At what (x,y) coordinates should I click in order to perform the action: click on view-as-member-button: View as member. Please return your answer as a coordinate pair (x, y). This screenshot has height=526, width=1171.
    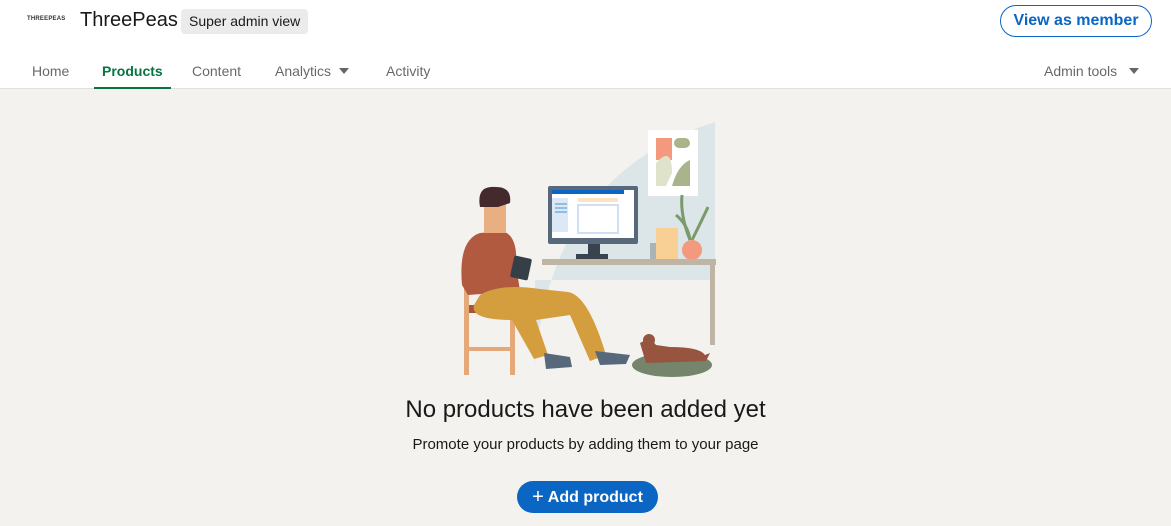
    Looking at the image, I should click on (1076, 21).